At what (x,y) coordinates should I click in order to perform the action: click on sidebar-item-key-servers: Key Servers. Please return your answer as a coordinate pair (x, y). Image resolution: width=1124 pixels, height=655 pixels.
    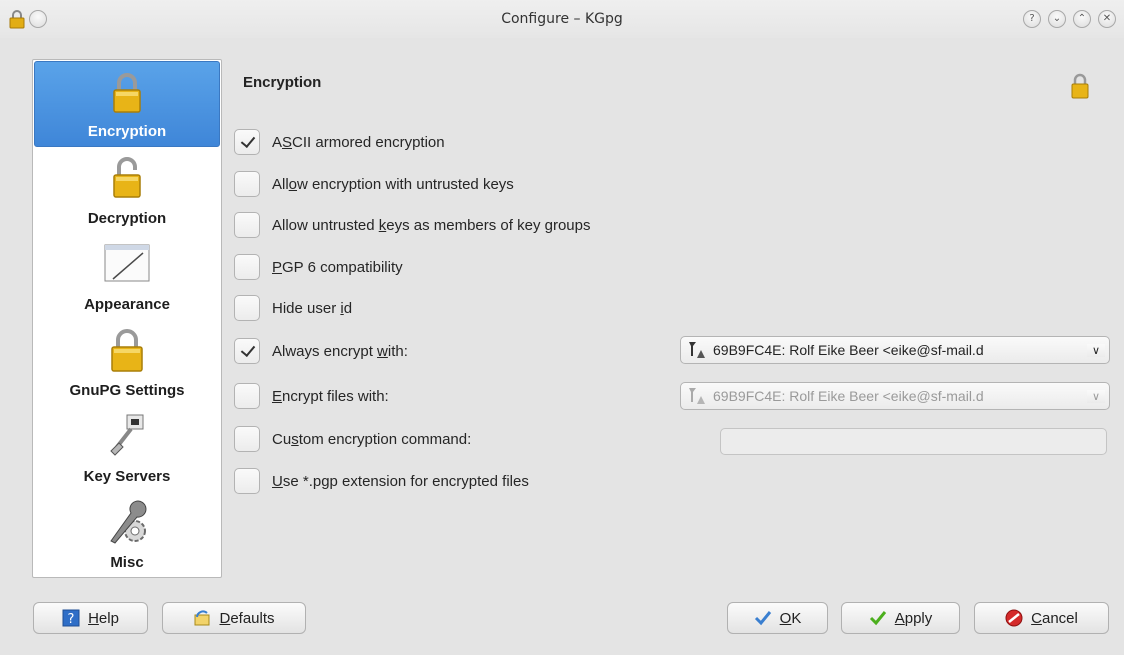
    Looking at the image, I should click on (127, 448).